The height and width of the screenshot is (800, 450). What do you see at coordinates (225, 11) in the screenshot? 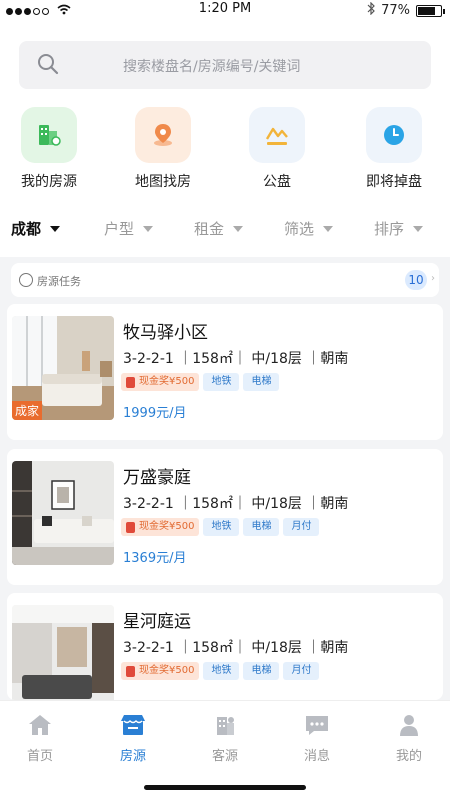
I see `status-bar: 1:20 PM 77%` at bounding box center [225, 11].